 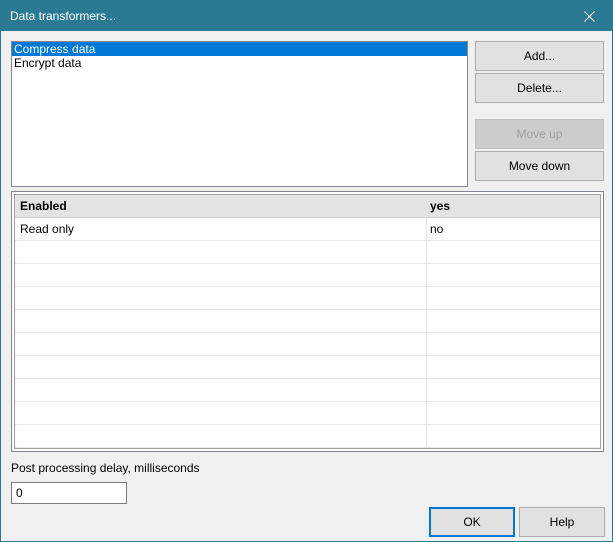 I want to click on list-item-encrypt-data: Encrypt data, so click(x=239, y=63).